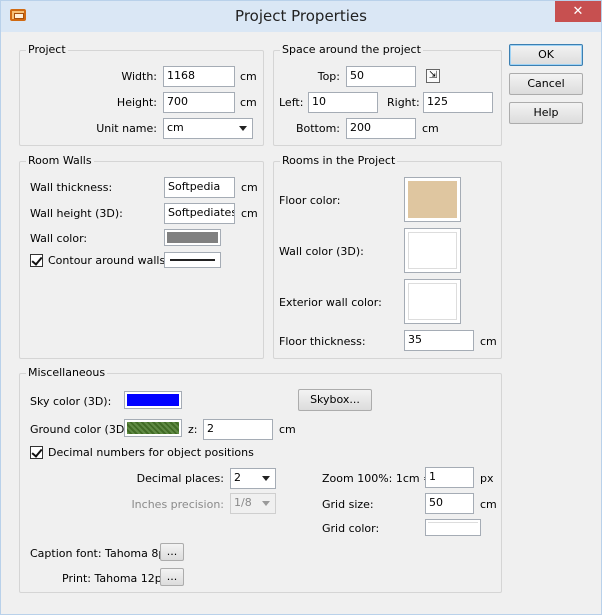  I want to click on wall-height-label: Wall height (3D):, so click(76, 213).